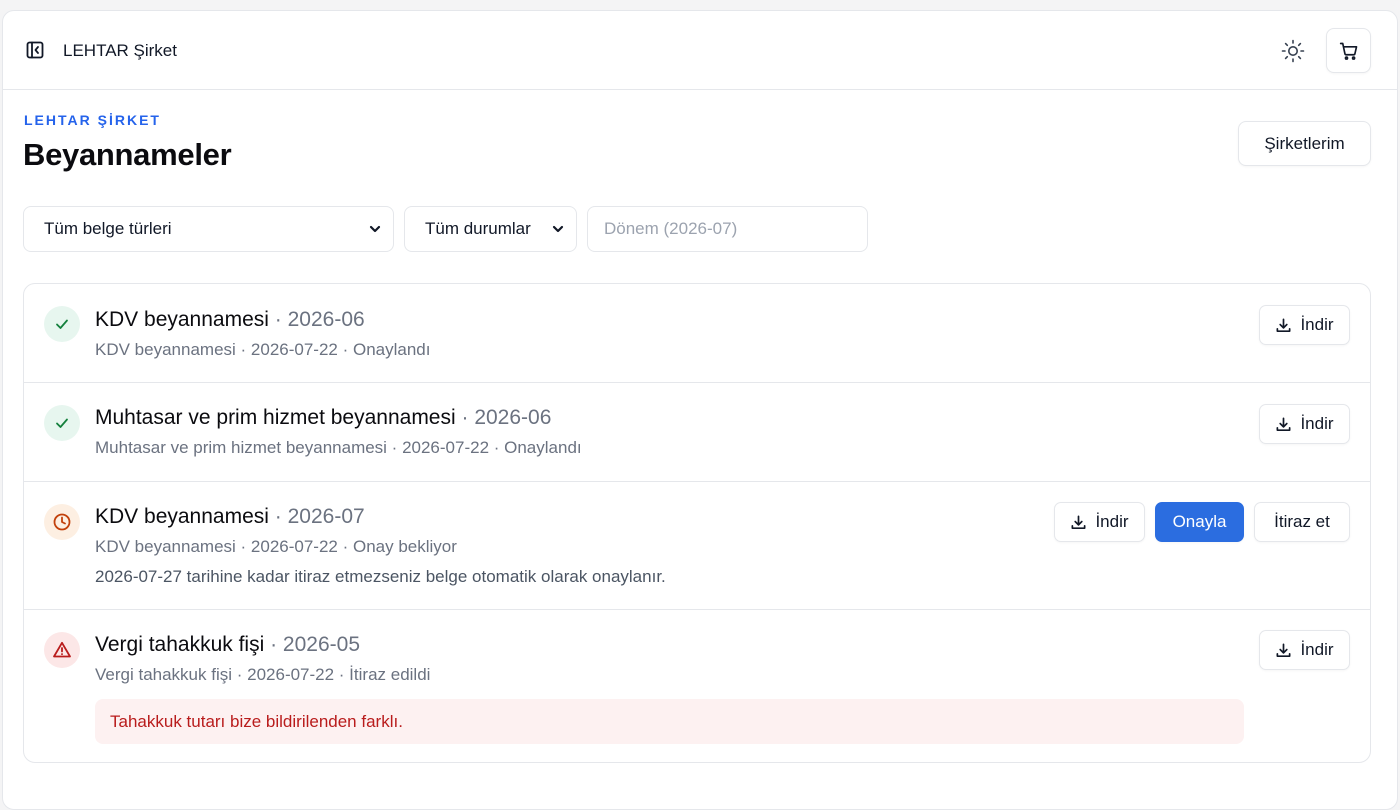 Image resolution: width=1400 pixels, height=810 pixels. What do you see at coordinates (208, 229) in the screenshot?
I see `document-type-select: Tüm belge türleri` at bounding box center [208, 229].